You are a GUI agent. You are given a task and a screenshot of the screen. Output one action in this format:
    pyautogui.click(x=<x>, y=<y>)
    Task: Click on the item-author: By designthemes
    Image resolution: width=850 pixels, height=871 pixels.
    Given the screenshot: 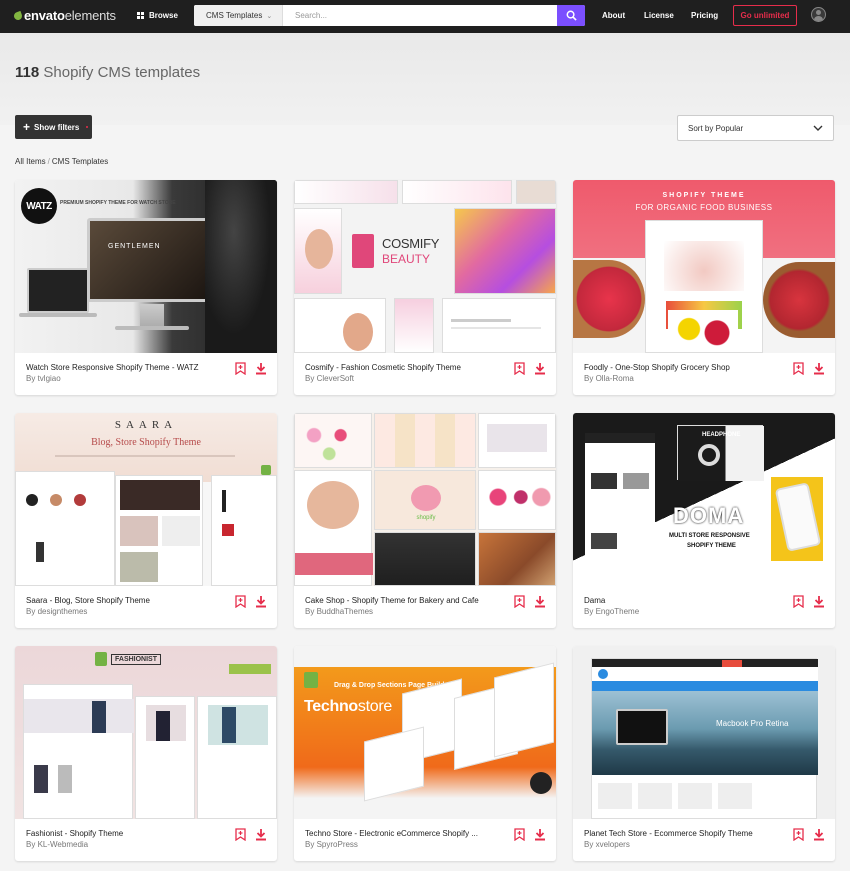 What is the action you would take?
    pyautogui.click(x=57, y=611)
    